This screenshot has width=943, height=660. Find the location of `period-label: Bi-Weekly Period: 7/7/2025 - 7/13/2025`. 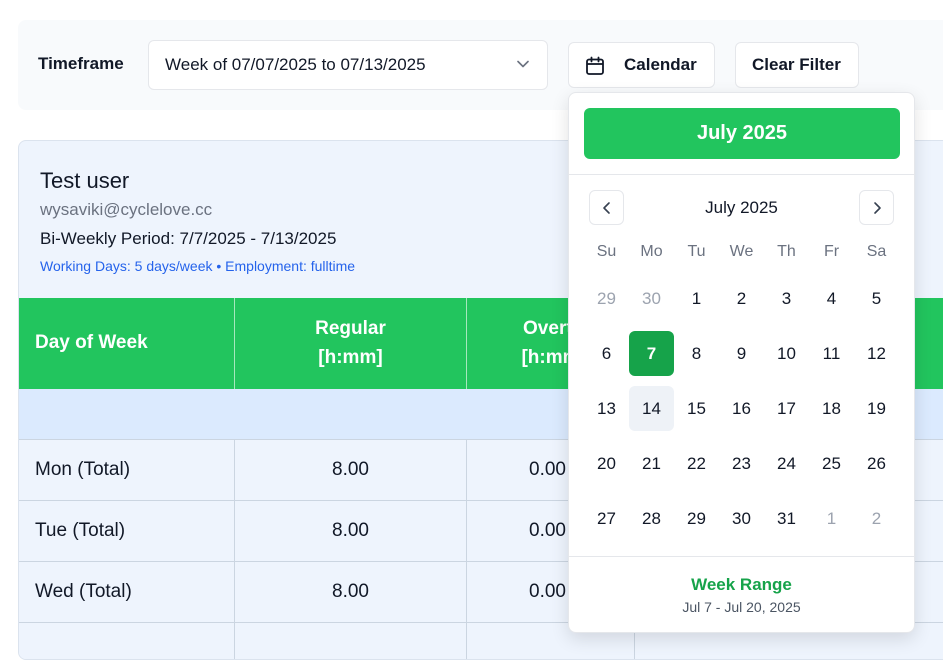

period-label: Bi-Weekly Period: 7/7/2025 - 7/13/2025 is located at coordinates (188, 238).